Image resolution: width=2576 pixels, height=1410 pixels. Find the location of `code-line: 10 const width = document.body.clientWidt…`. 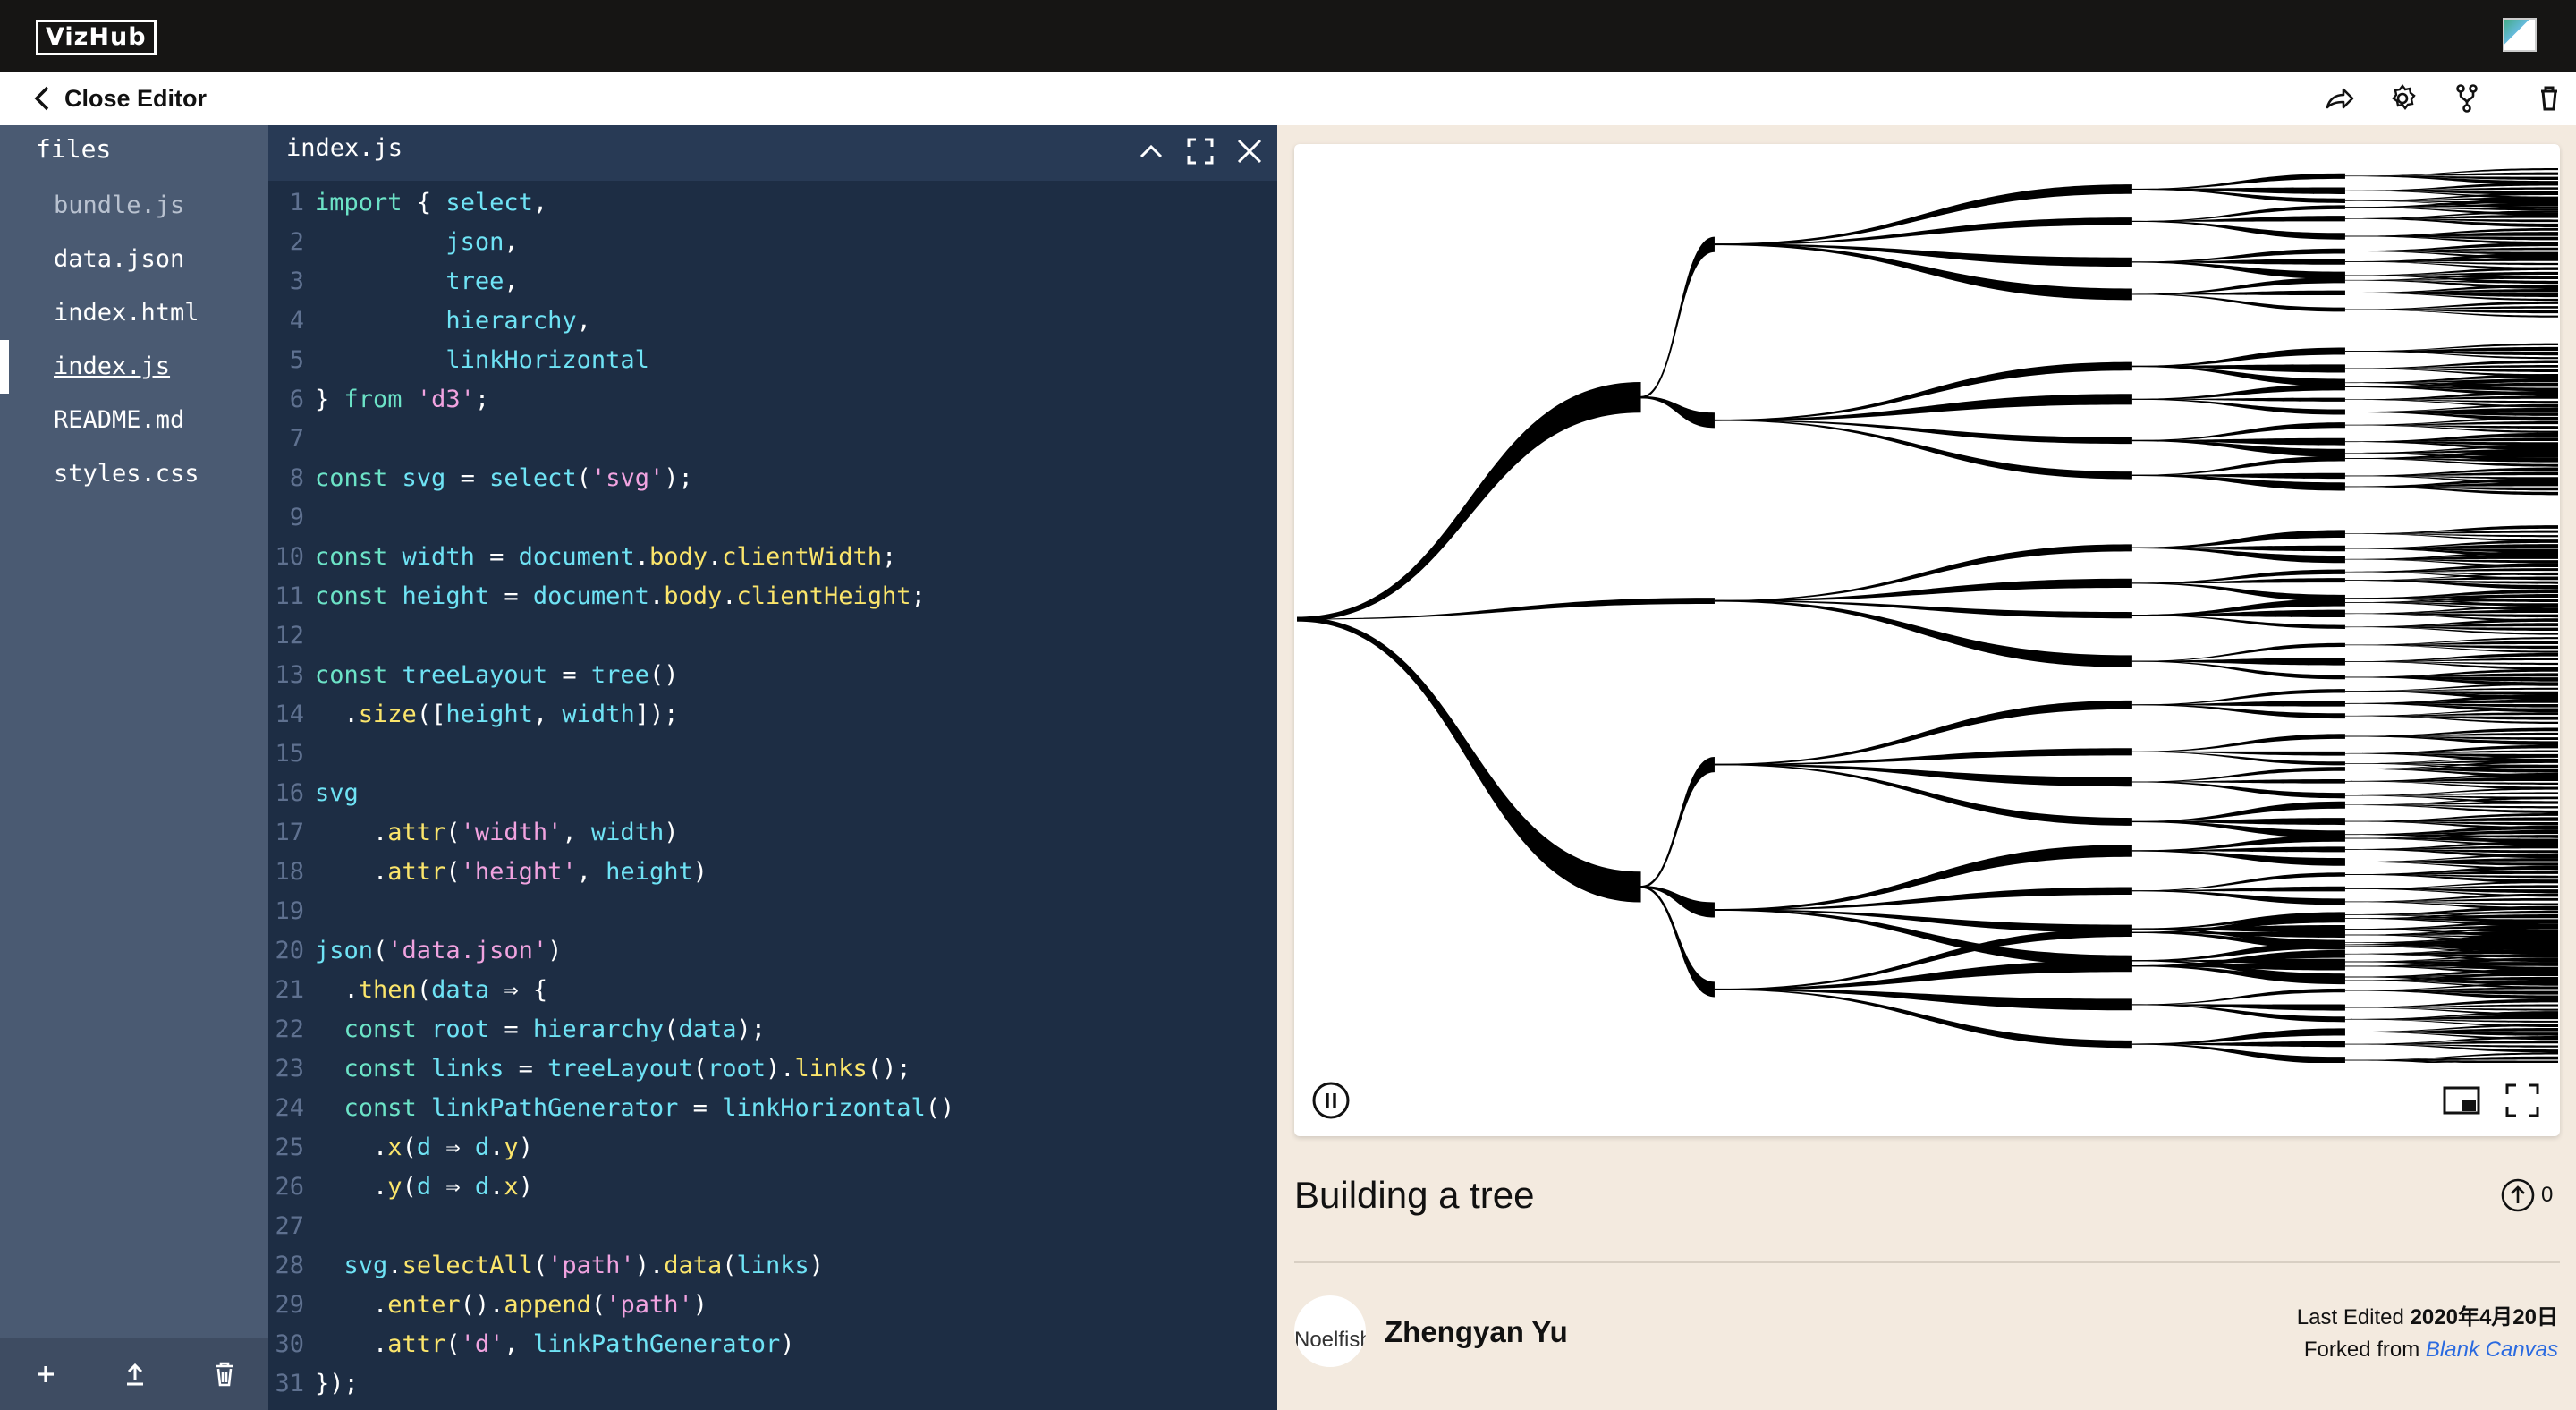

code-line: 10 const width = document.body.clientWidt… is located at coordinates (772, 557).